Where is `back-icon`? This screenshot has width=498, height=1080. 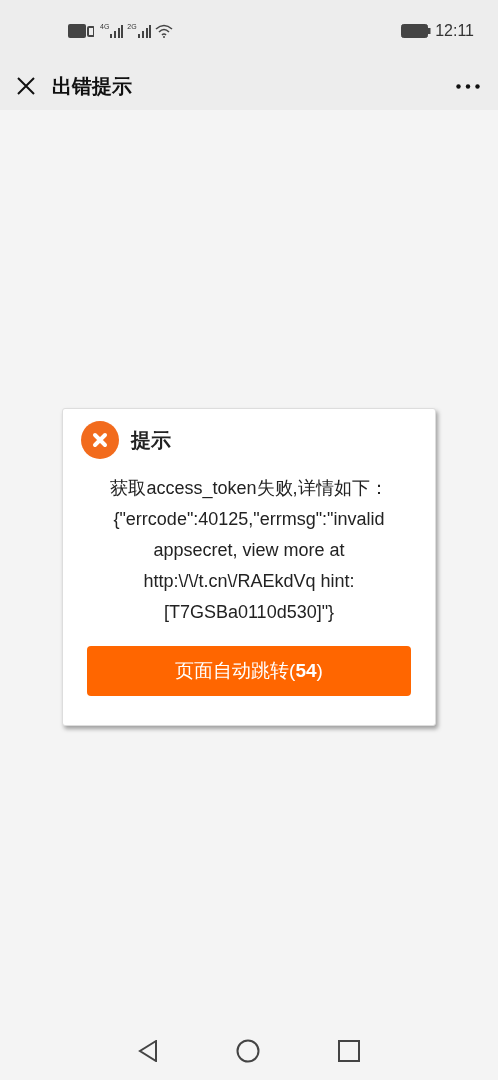
back-icon is located at coordinates (148, 1051).